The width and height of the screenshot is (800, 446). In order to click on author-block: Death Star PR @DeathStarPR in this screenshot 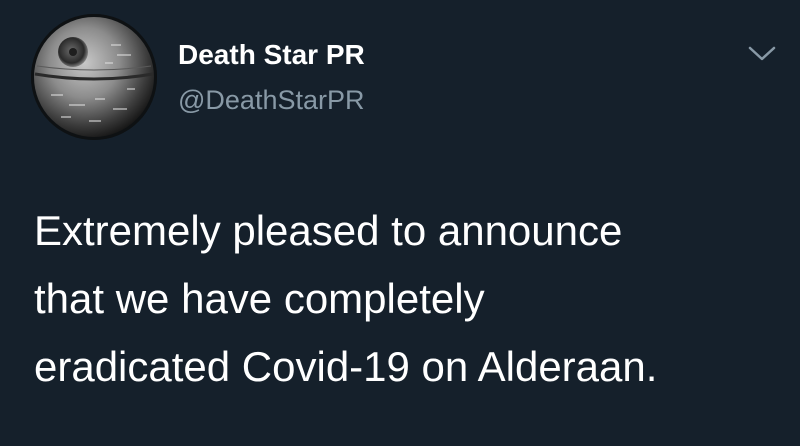, I will do `click(271, 77)`.